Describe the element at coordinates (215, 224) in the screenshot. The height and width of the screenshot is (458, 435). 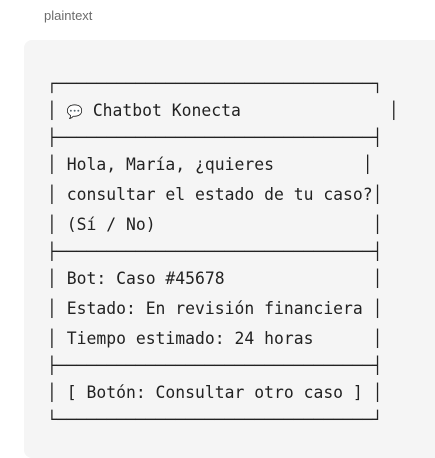
I see `greeting-line-3: │ (Sí / No) │` at that location.